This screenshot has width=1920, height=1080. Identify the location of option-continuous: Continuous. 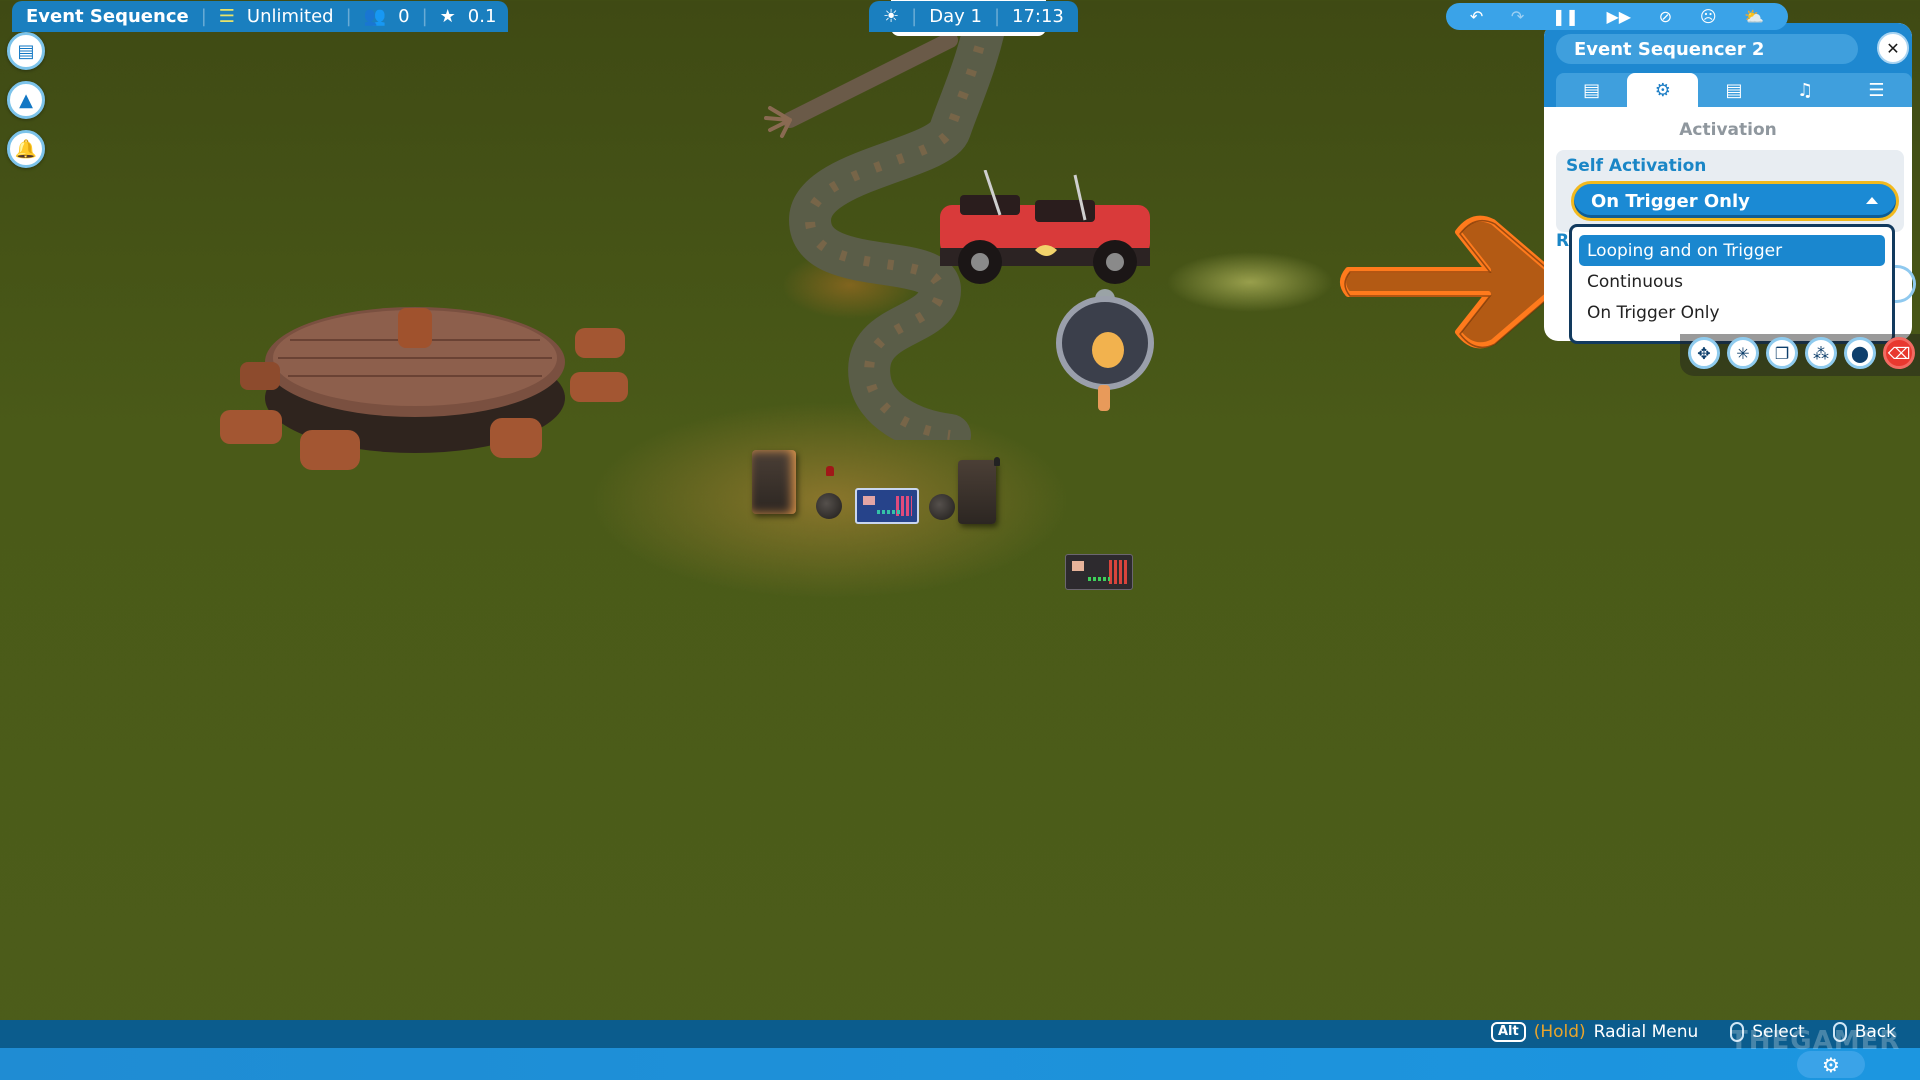
(1732, 281).